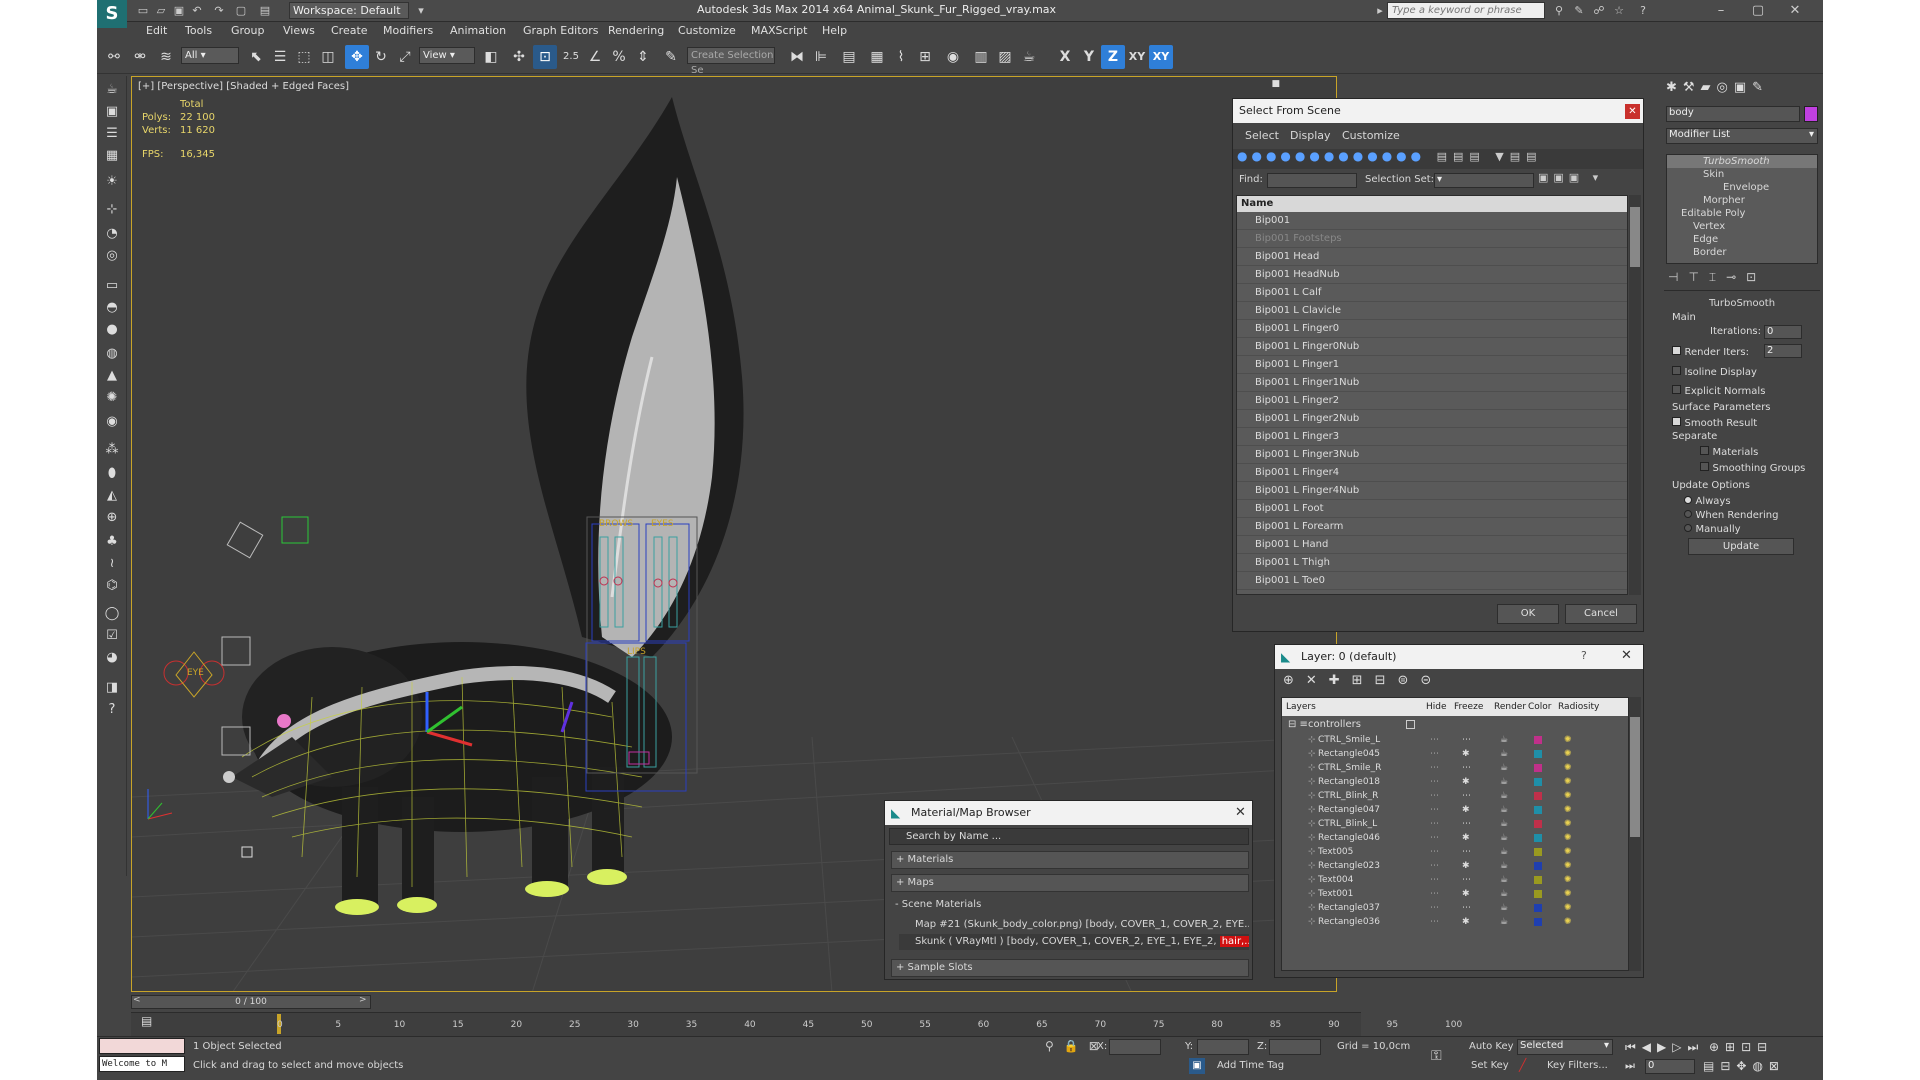  What do you see at coordinates (112, 496) in the screenshot?
I see `helper-icon: ◭` at bounding box center [112, 496].